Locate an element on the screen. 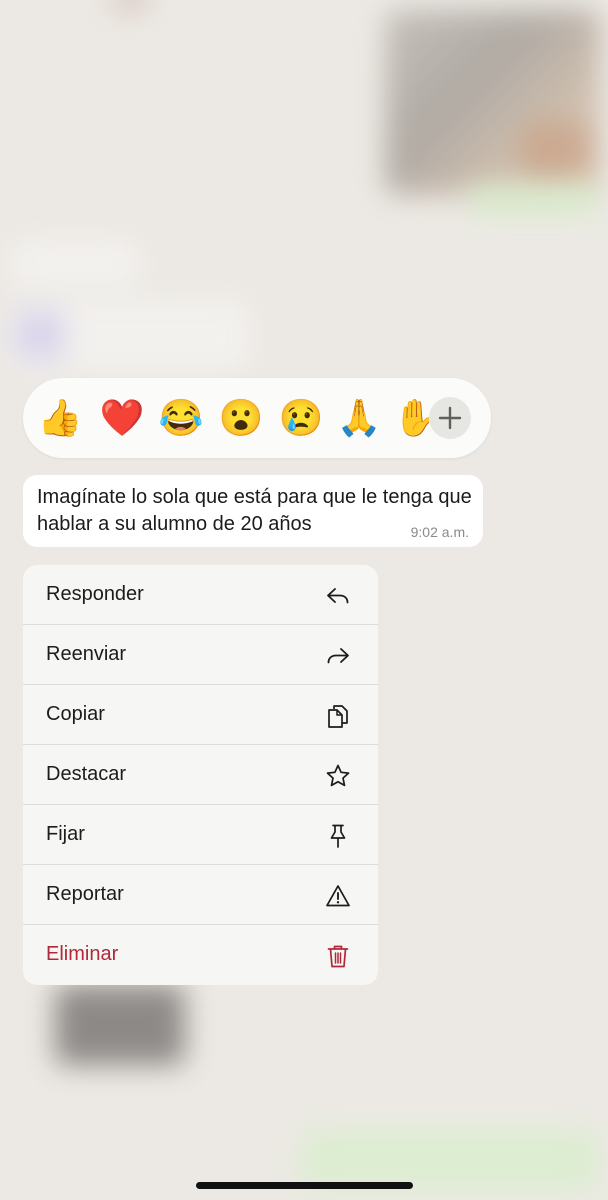  reply-icon is located at coordinates (338, 596).